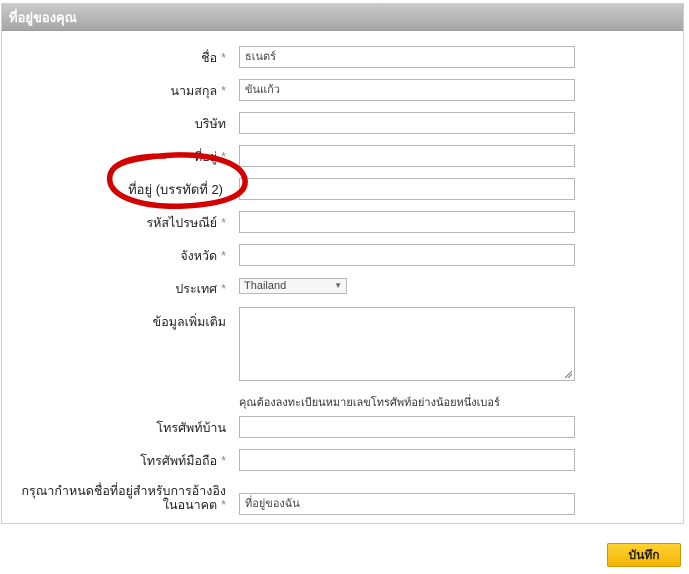 The width and height of the screenshot is (689, 574). I want to click on country-selected-value: Thailand, so click(265, 286).